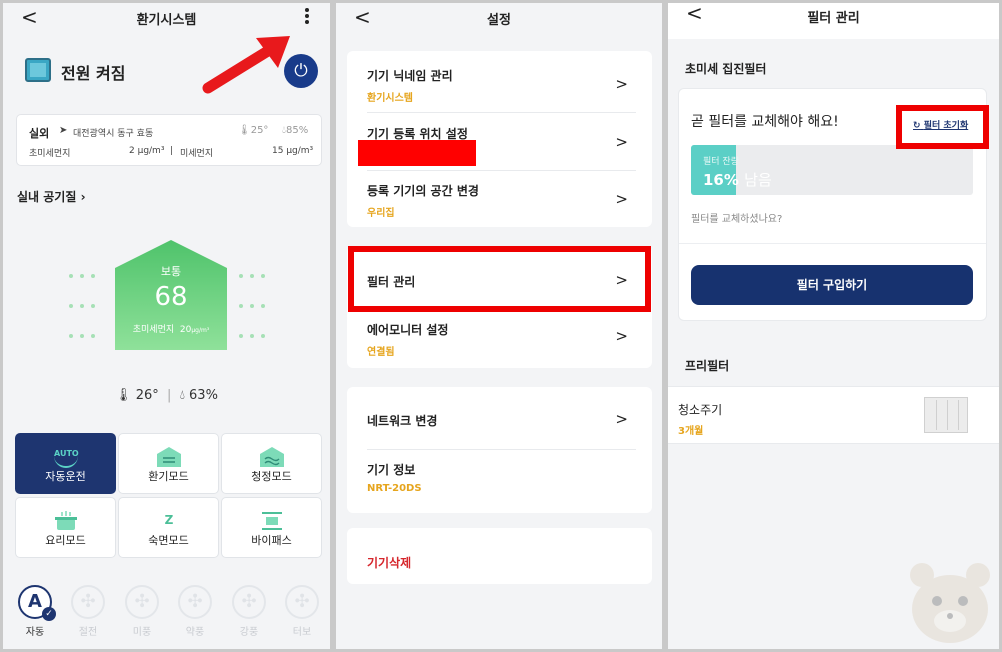 The height and width of the screenshot is (652, 1002). What do you see at coordinates (66, 520) in the screenshot?
I see `cooking-icon` at bounding box center [66, 520].